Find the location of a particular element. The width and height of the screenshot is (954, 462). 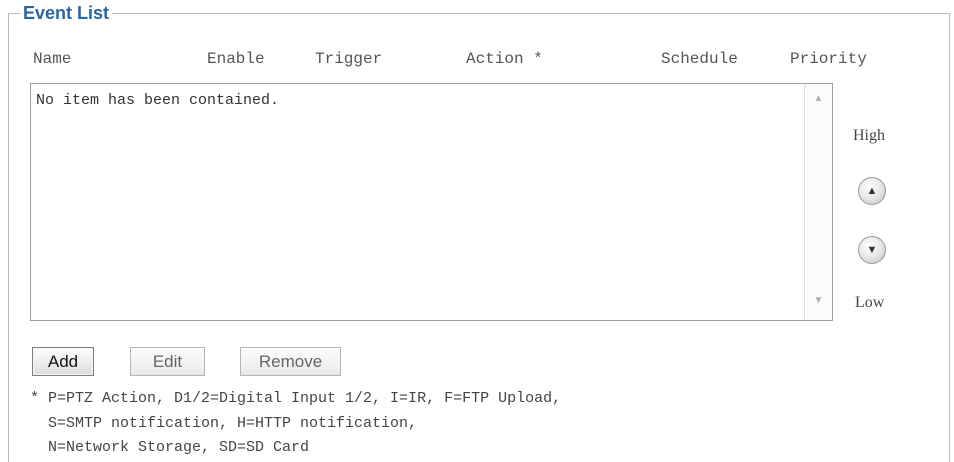

arrow-down-icon: ▼ is located at coordinates (872, 250).